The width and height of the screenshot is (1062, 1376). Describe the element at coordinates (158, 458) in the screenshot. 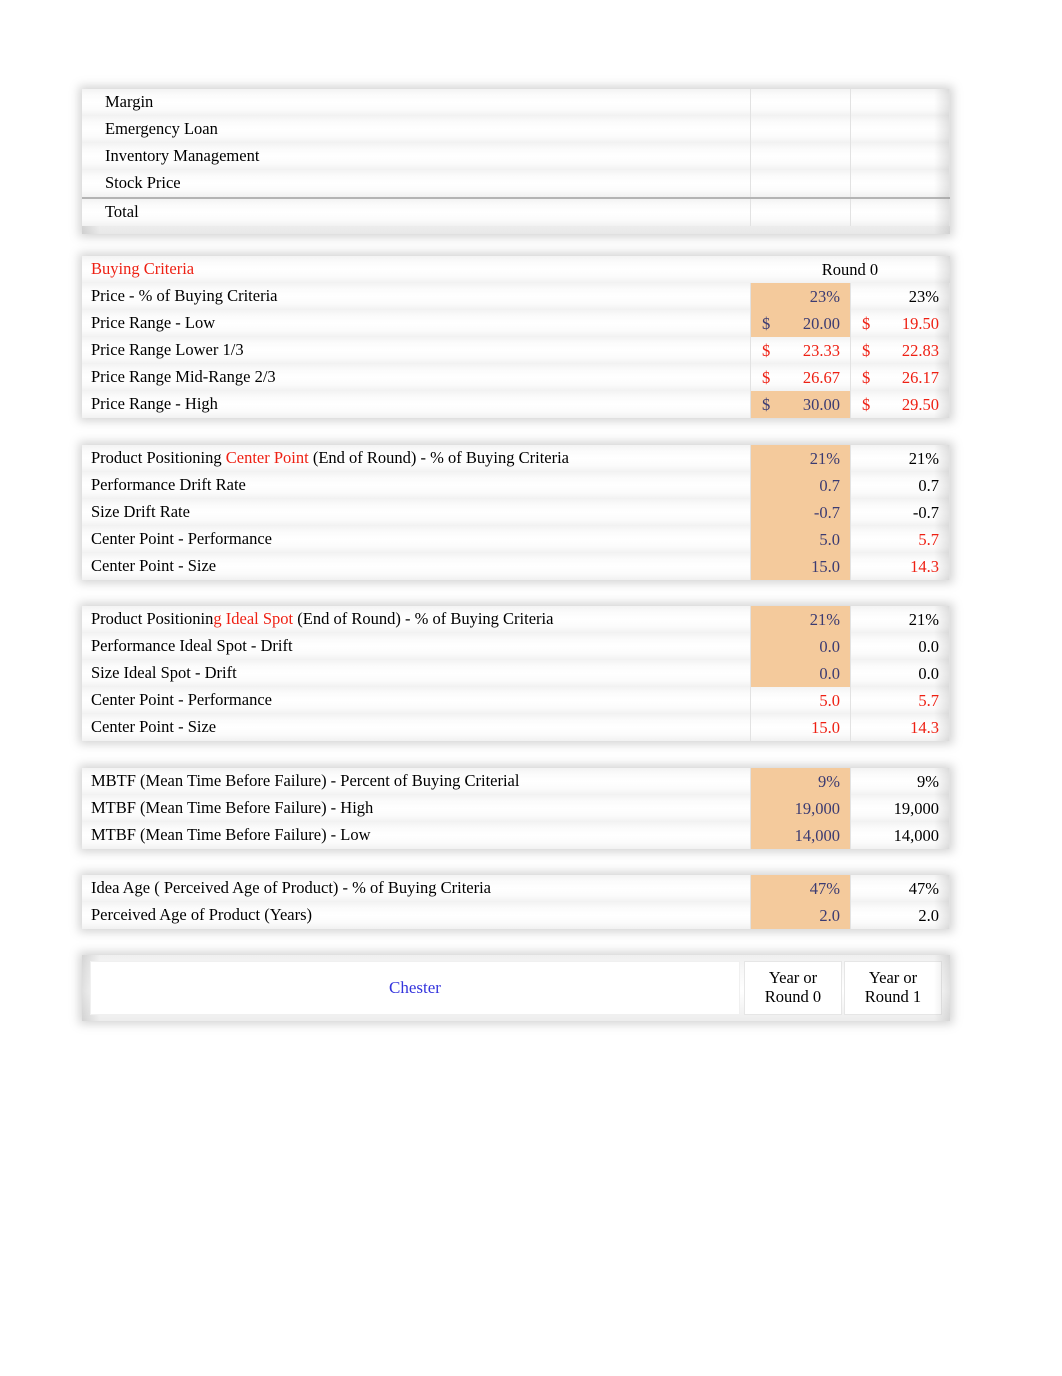

I see `title-prefix: Product Positioning` at that location.